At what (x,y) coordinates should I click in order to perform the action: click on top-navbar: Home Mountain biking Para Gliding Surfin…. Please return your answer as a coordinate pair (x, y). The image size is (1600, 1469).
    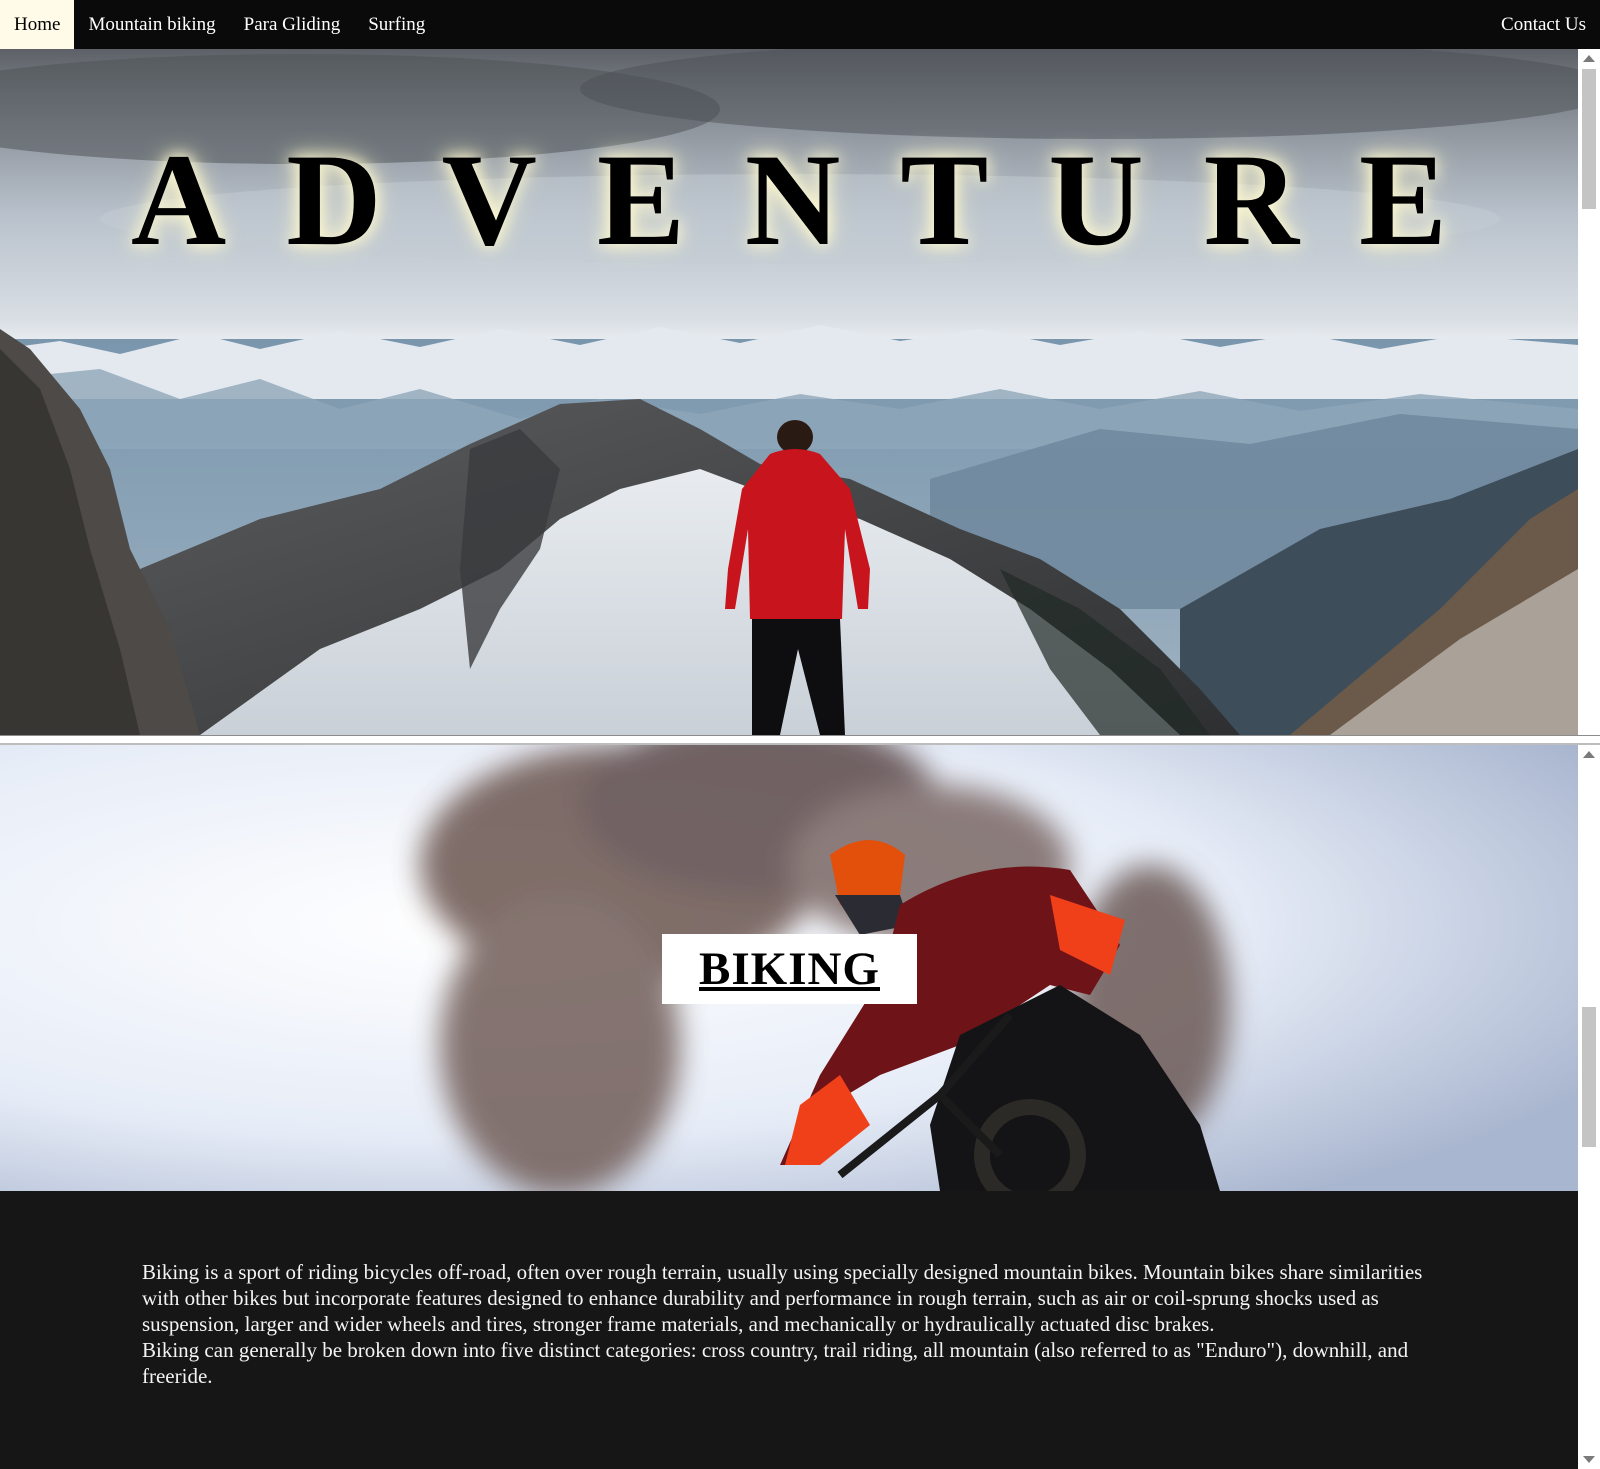
    Looking at the image, I should click on (800, 24).